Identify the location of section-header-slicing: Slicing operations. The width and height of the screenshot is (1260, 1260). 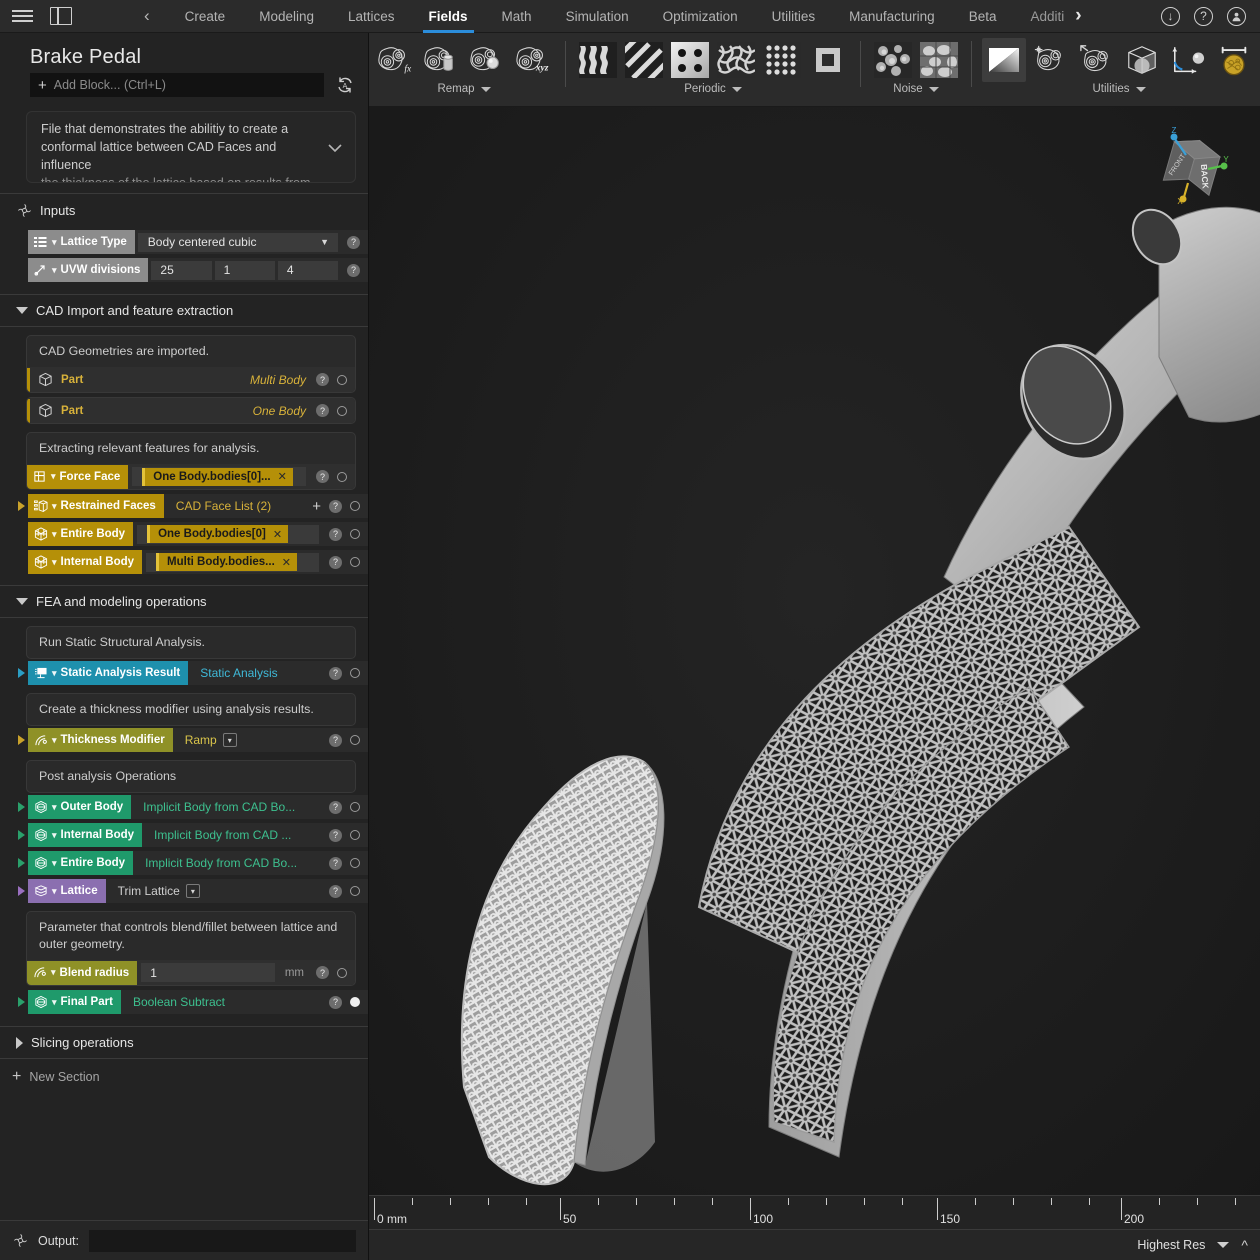
(184, 1042).